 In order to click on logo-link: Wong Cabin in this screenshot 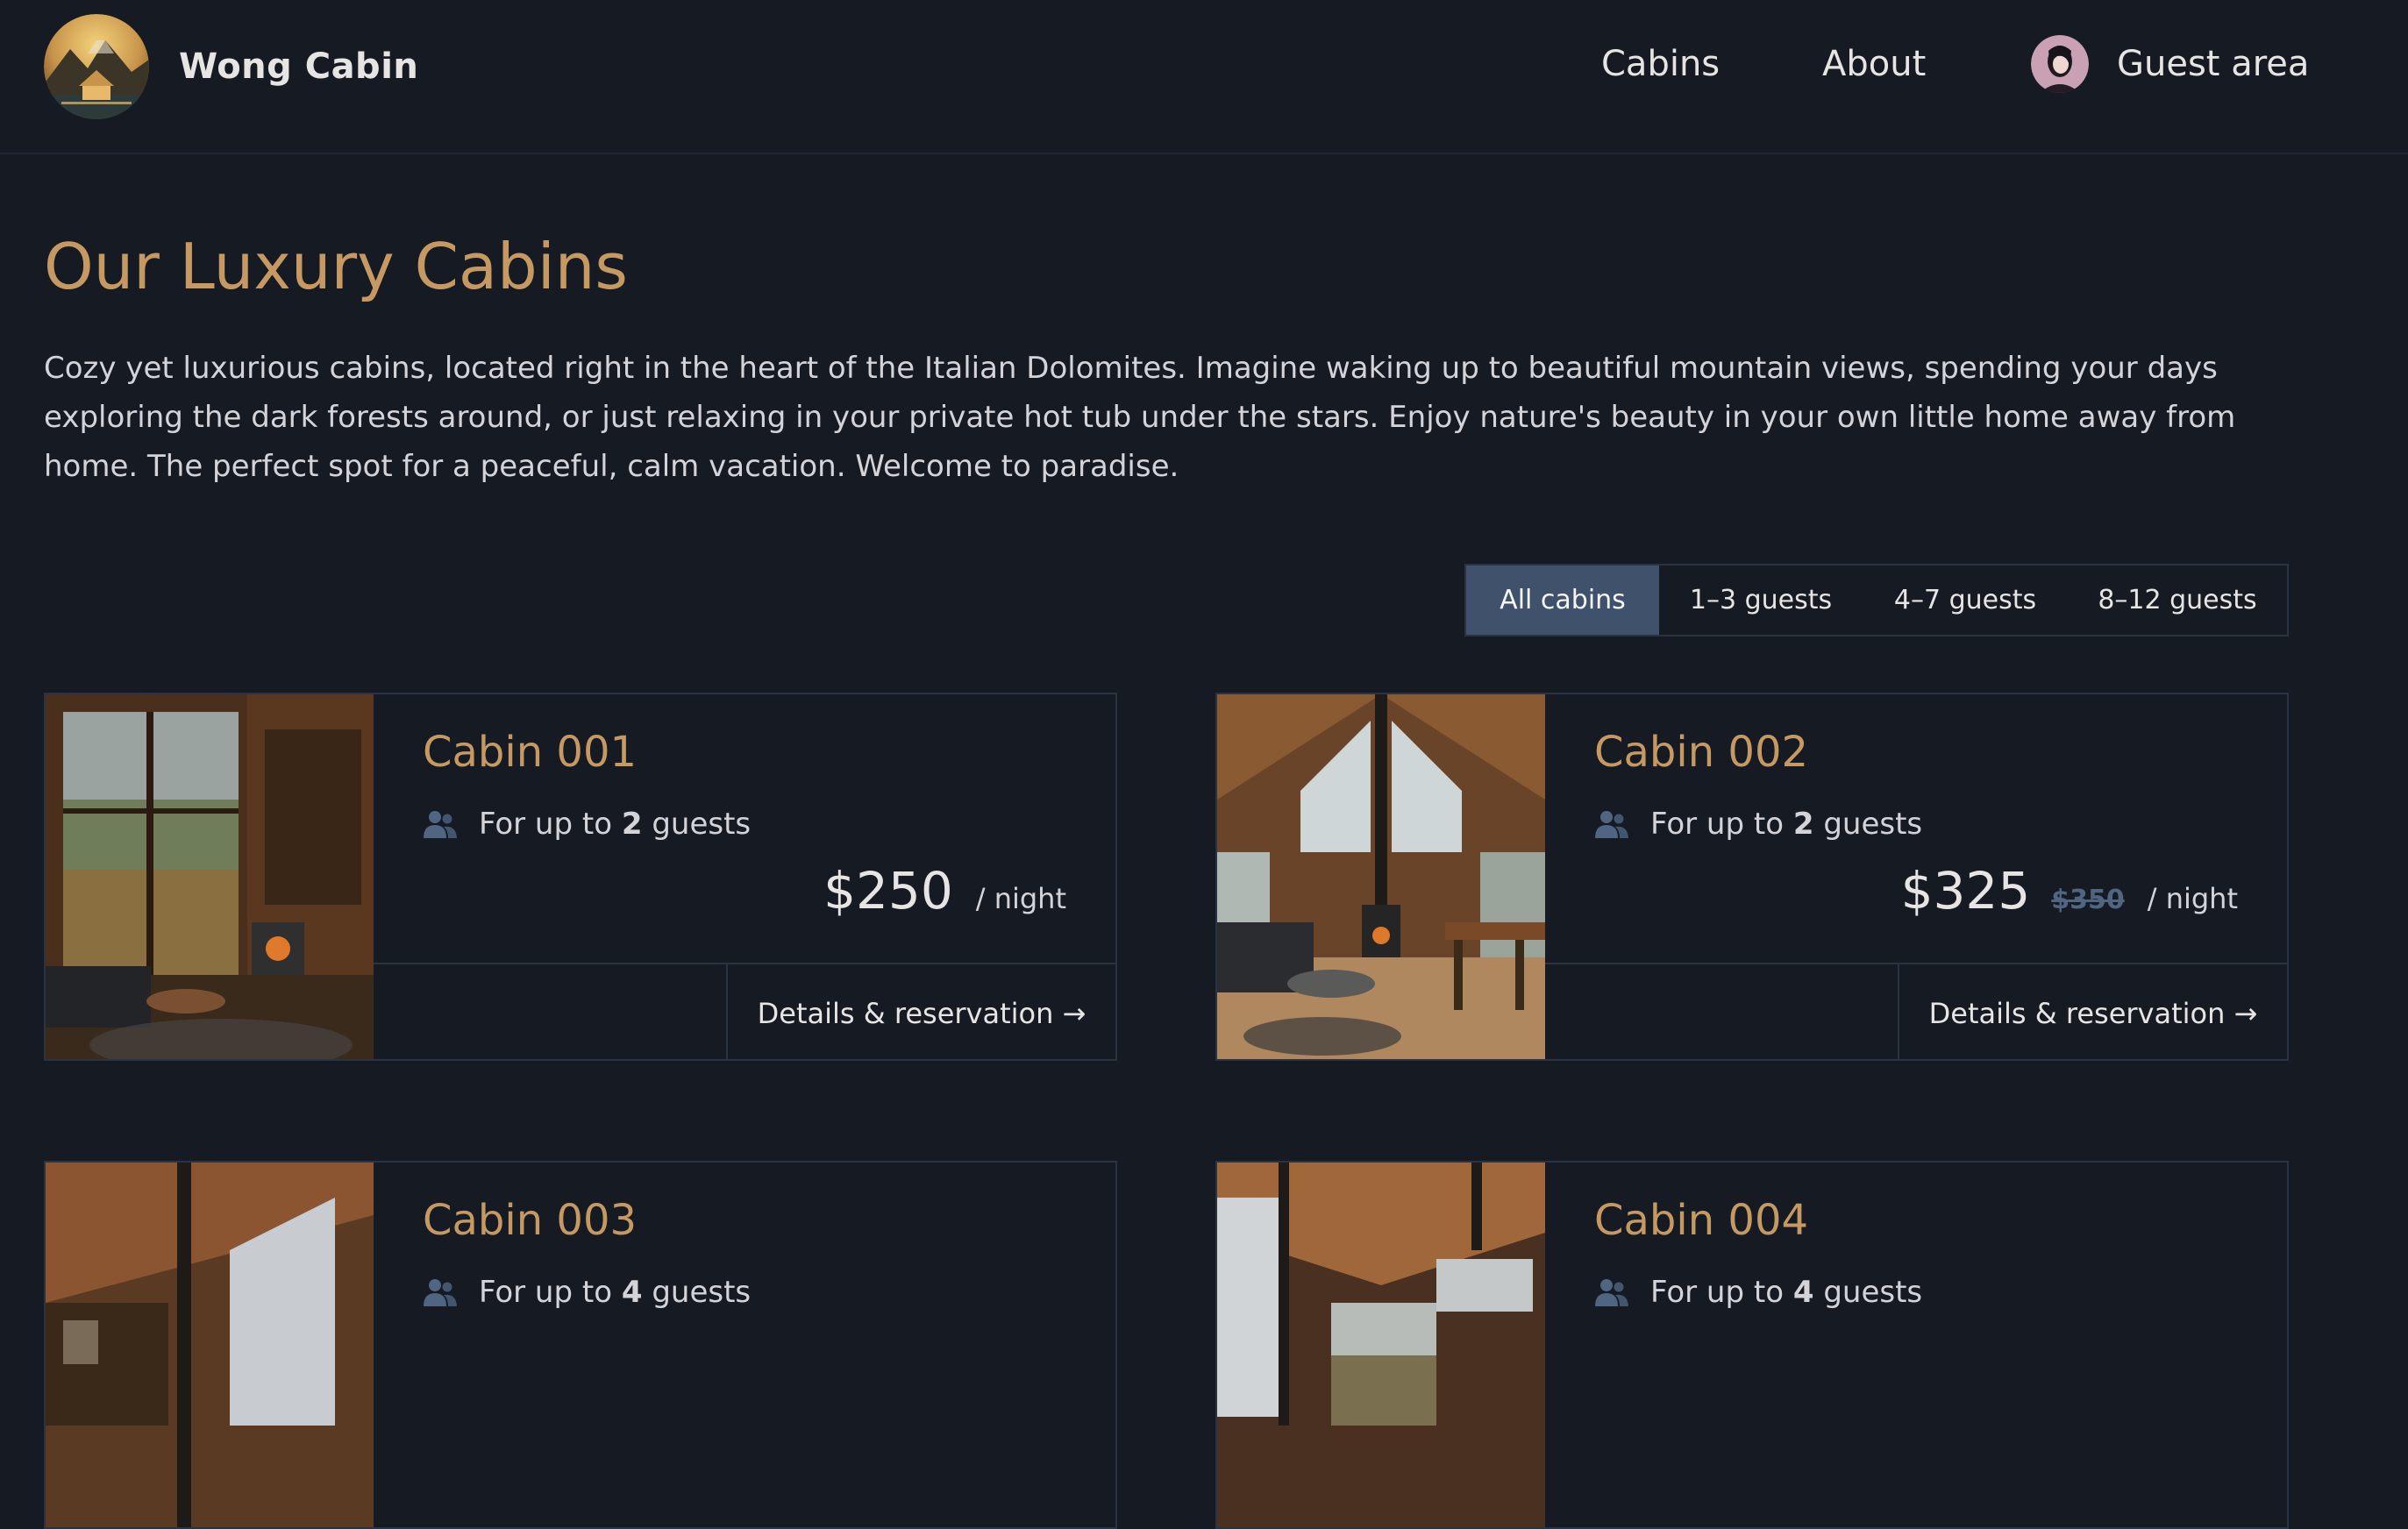, I will do `click(231, 66)`.